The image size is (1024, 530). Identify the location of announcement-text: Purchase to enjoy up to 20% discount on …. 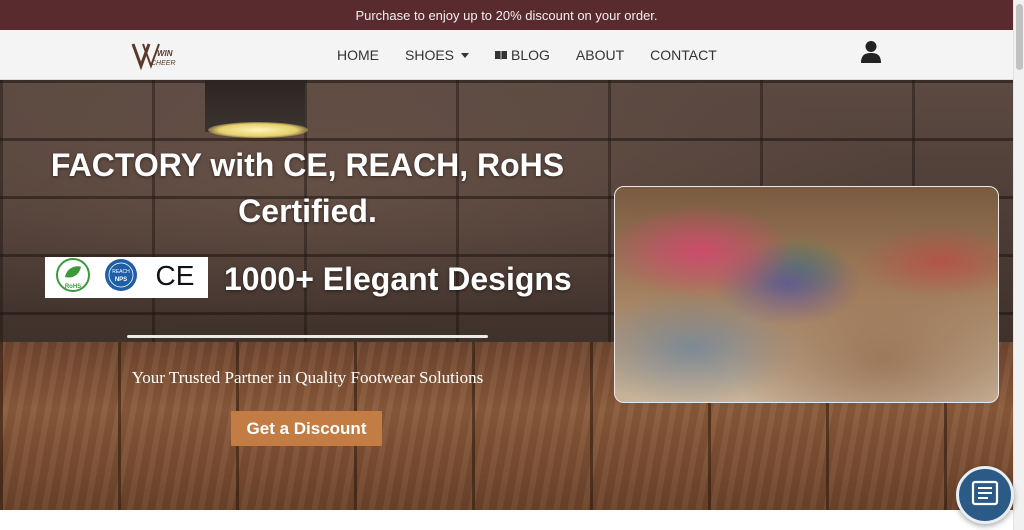
(506, 15).